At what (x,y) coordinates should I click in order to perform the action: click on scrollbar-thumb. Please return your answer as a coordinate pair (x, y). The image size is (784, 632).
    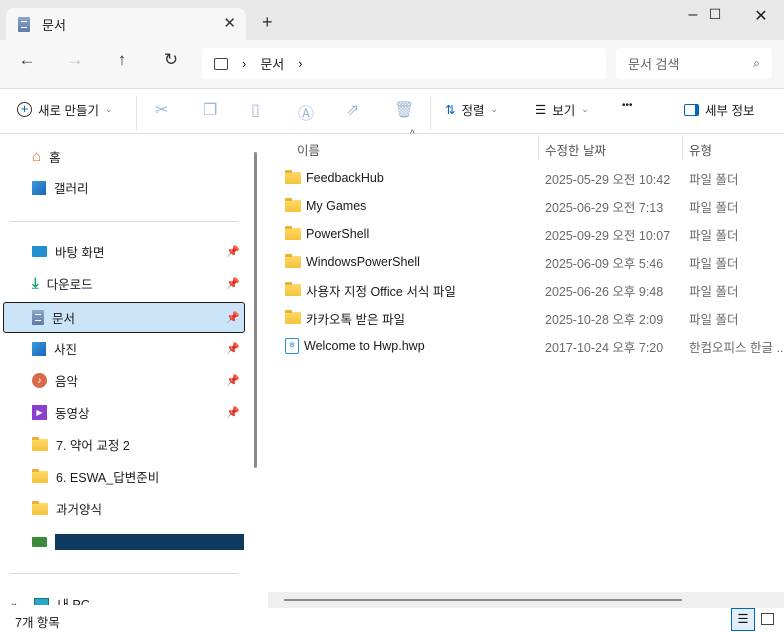
    Looking at the image, I should click on (483, 600).